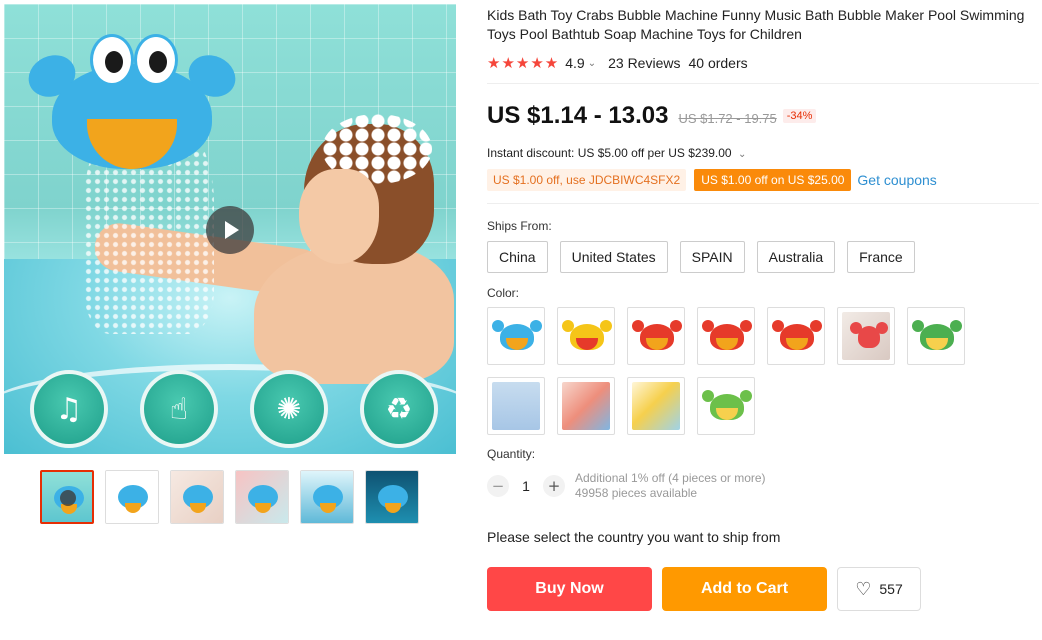  What do you see at coordinates (670, 478) in the screenshot?
I see `bulk-discount-note: Additional 1% off (4 pieces or more)` at bounding box center [670, 478].